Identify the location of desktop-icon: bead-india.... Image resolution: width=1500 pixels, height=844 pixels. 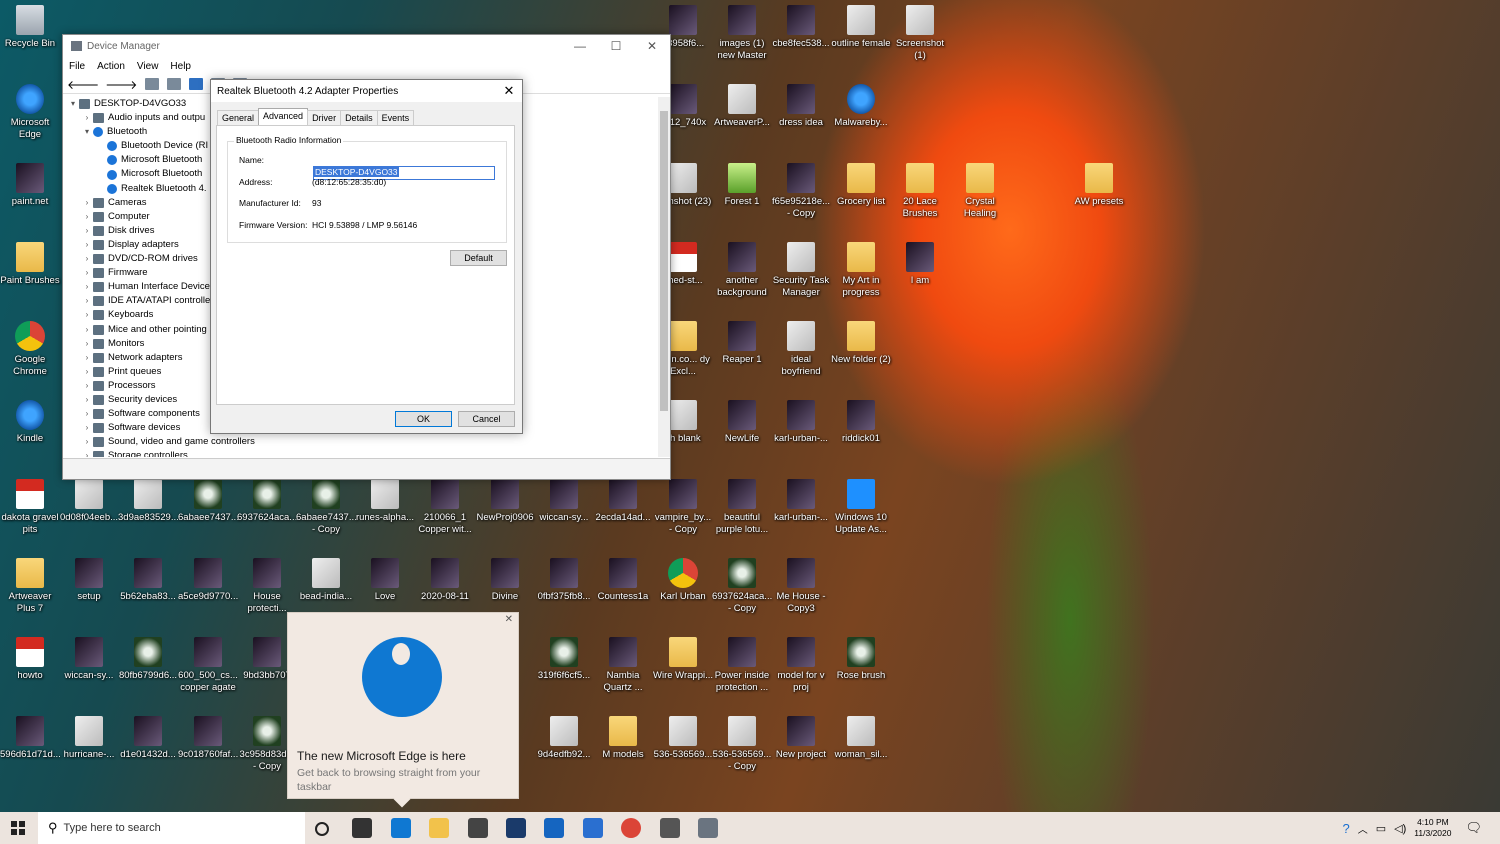
(326, 580).